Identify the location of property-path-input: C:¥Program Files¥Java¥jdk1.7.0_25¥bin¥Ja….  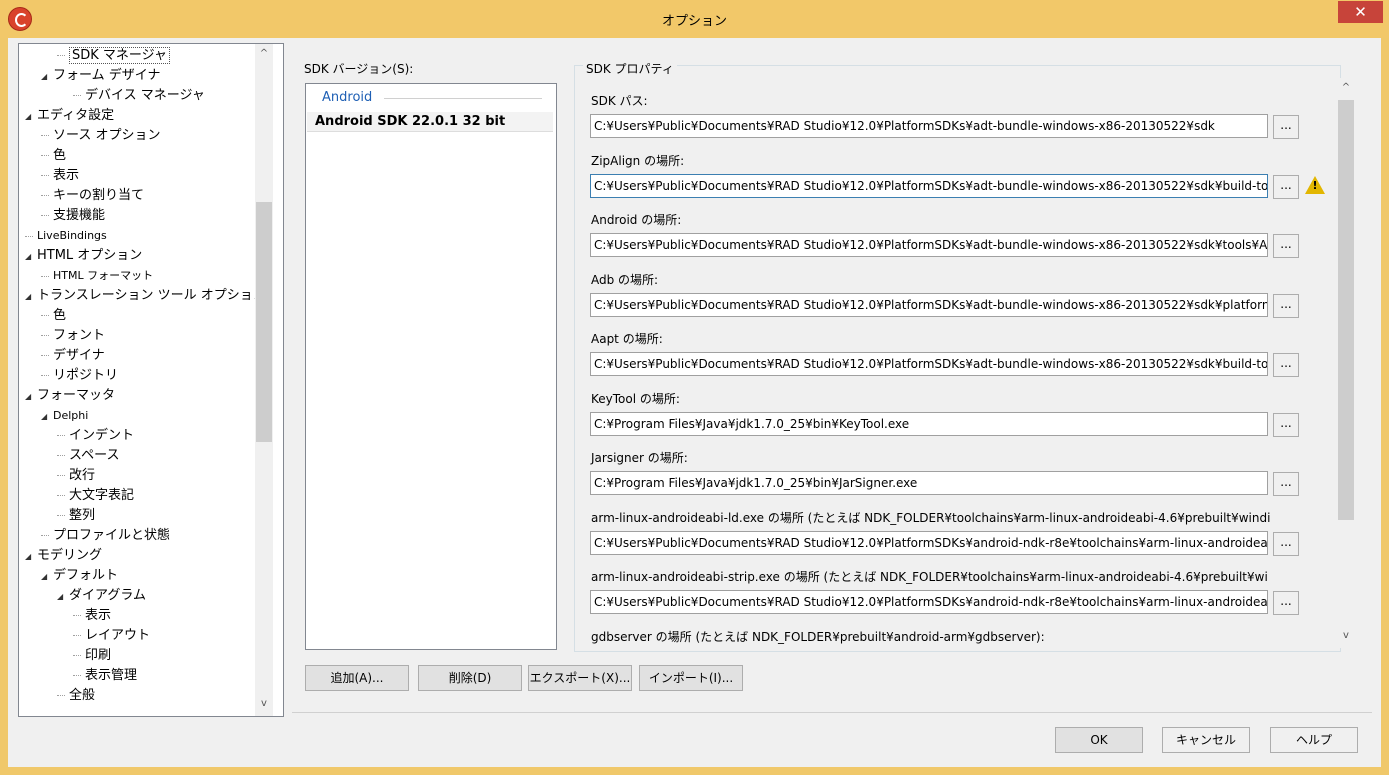
(929, 483).